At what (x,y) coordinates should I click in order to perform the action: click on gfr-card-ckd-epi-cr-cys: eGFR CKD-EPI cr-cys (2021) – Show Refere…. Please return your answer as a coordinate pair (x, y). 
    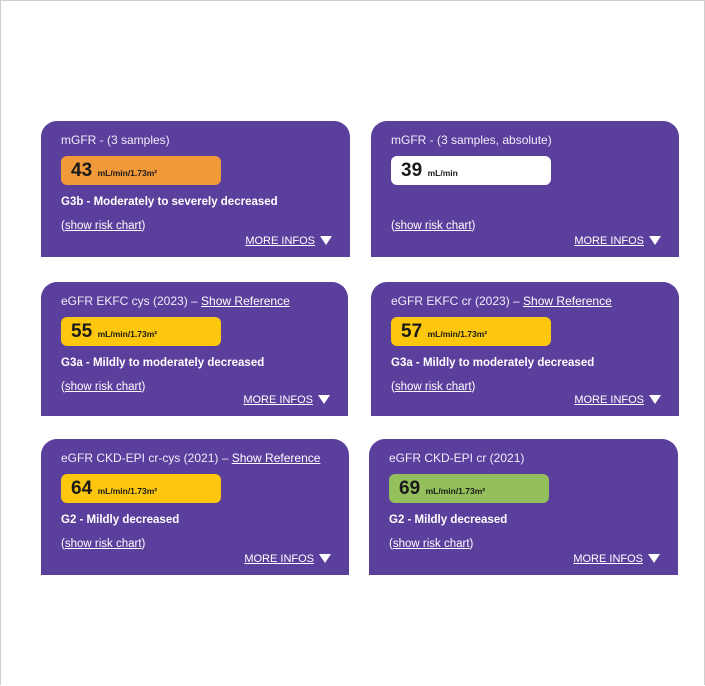
    Looking at the image, I should click on (195, 507).